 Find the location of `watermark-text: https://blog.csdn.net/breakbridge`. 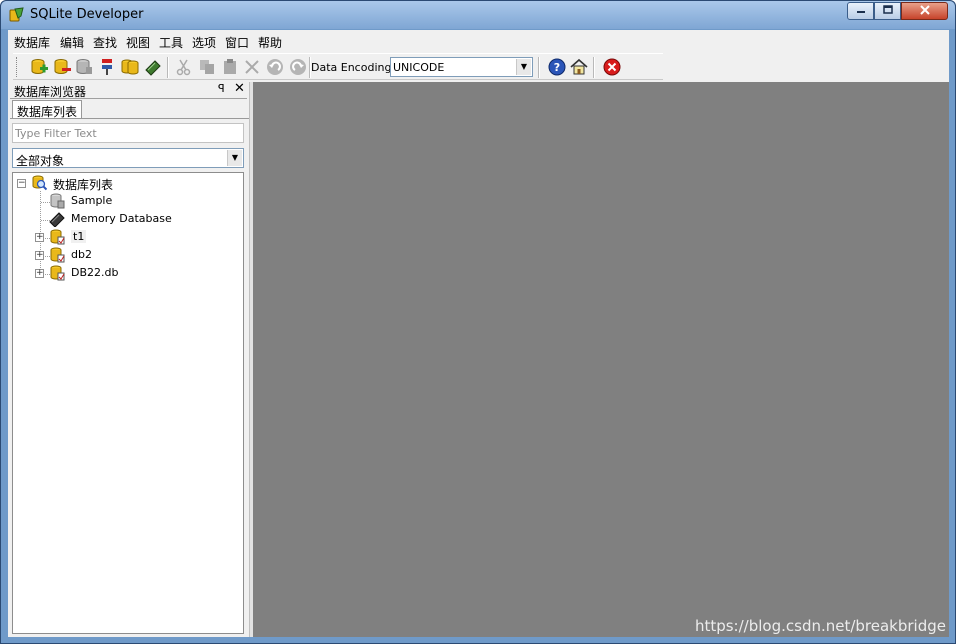

watermark-text: https://blog.csdn.net/breakbridge is located at coordinates (820, 626).